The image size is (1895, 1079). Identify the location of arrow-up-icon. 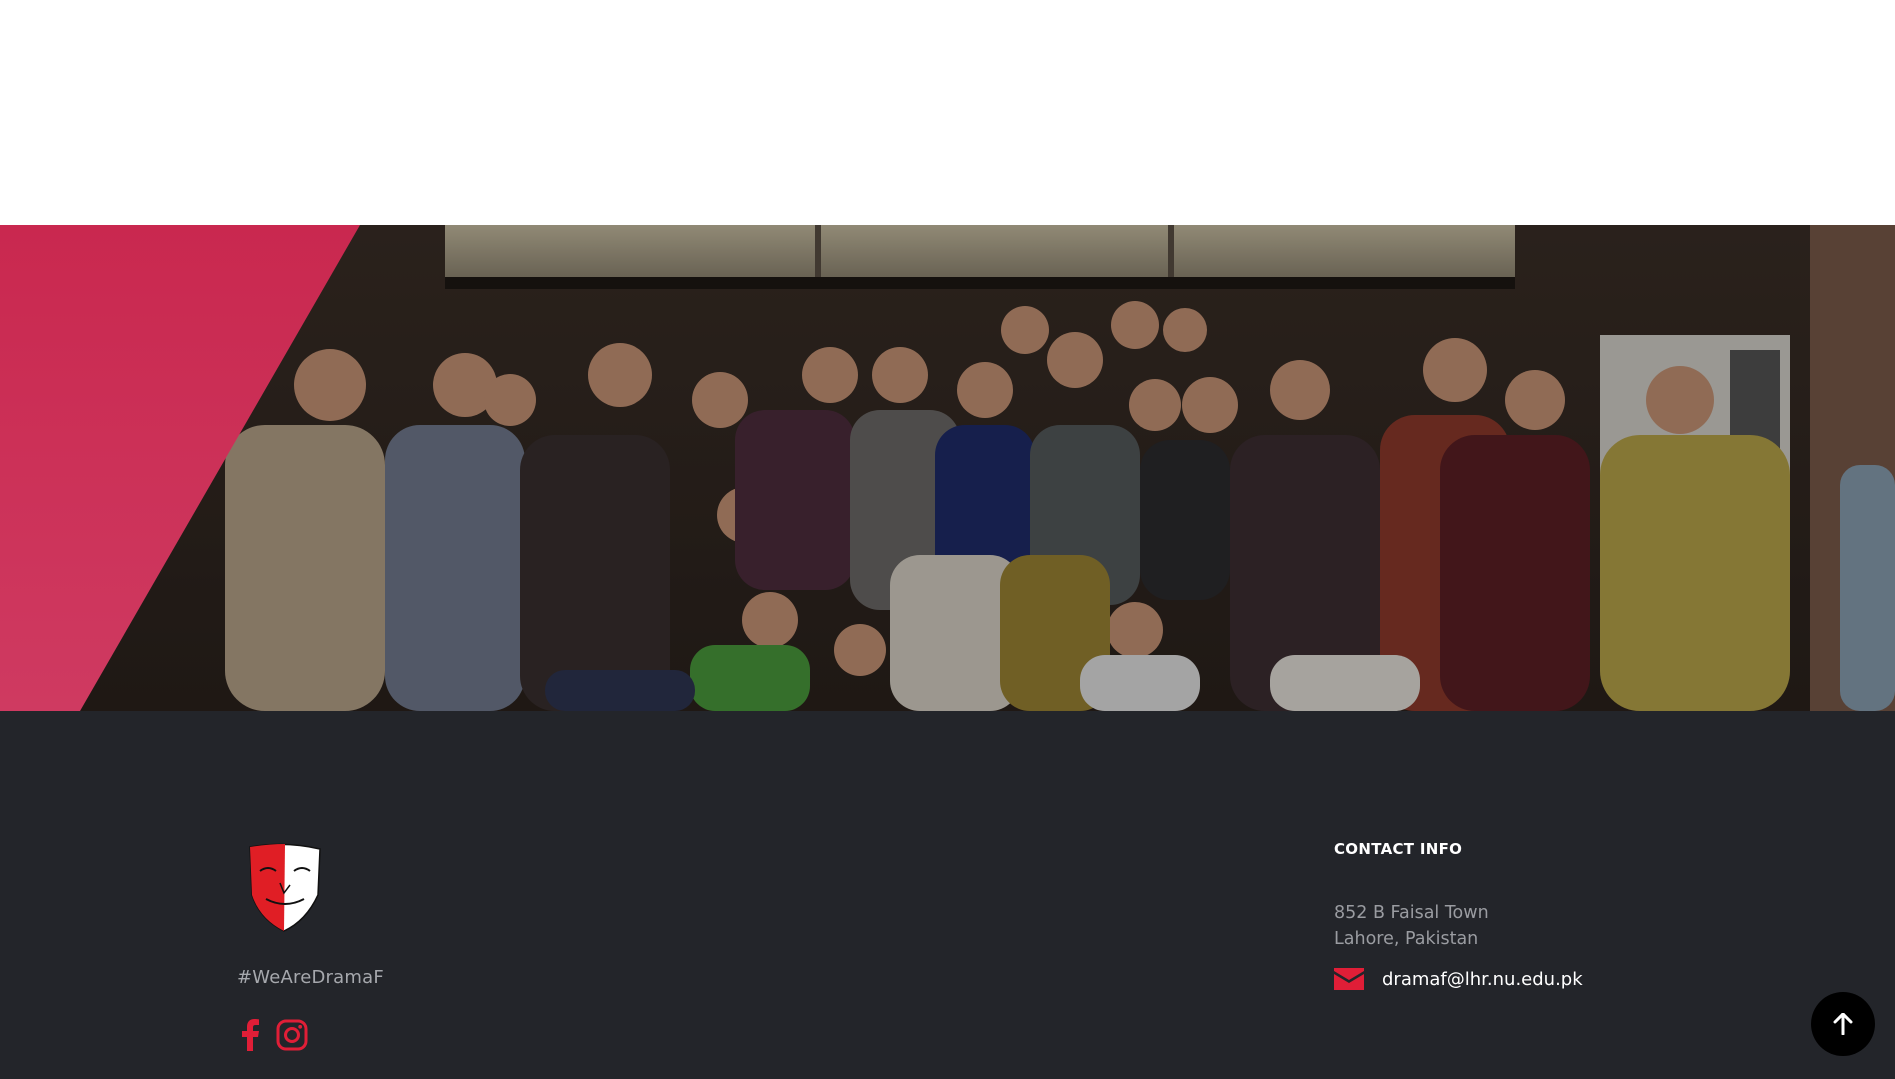
(1843, 1024).